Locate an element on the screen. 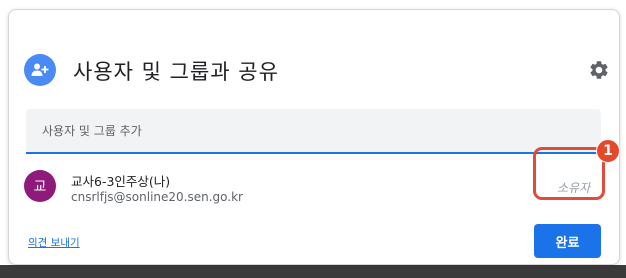 This screenshot has width=626, height=278. done-button: 완료 is located at coordinates (567, 241).